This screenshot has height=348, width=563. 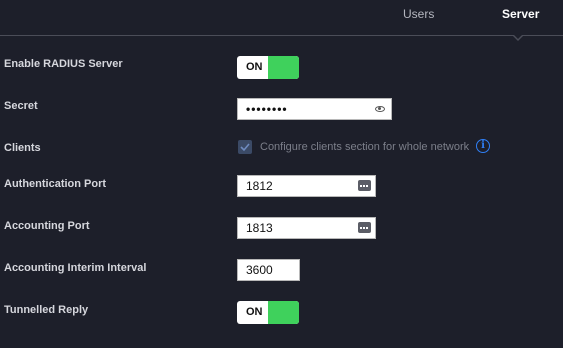 What do you see at coordinates (520, 14) in the screenshot?
I see `tab-server: Server` at bounding box center [520, 14].